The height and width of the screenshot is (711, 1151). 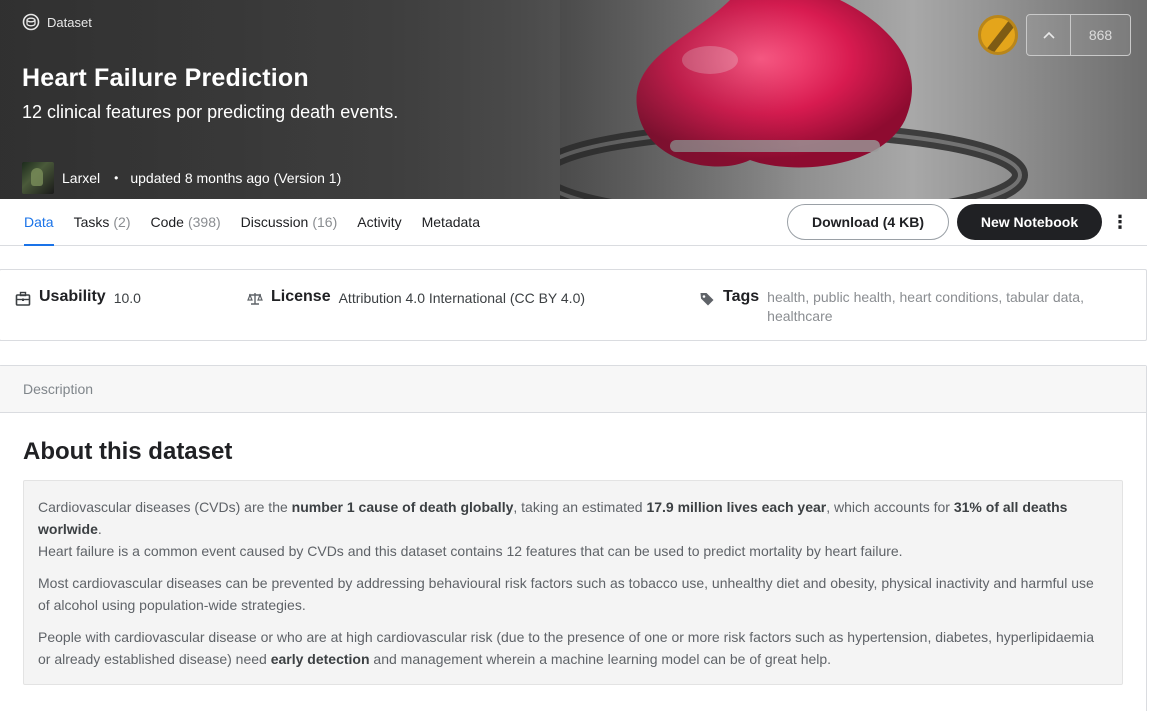 I want to click on tab-data: Data, so click(x=39, y=222).